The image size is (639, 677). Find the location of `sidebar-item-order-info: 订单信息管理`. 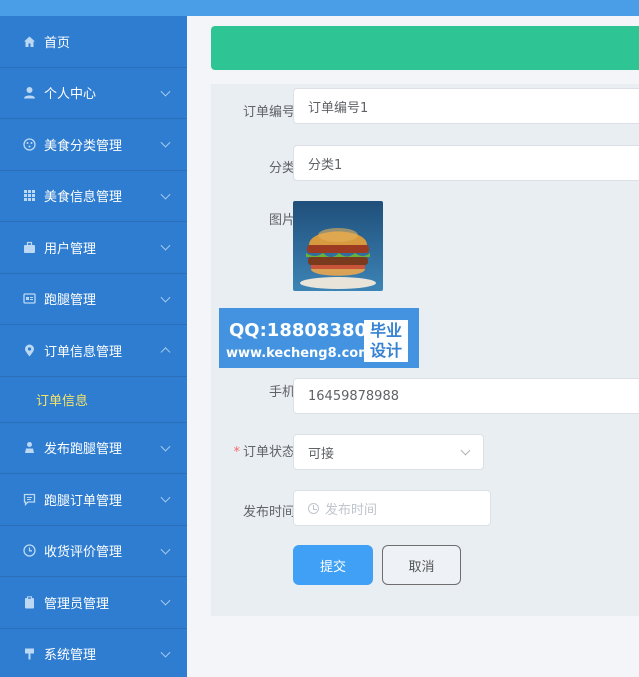

sidebar-item-order-info: 订单信息管理 is located at coordinates (93, 351).